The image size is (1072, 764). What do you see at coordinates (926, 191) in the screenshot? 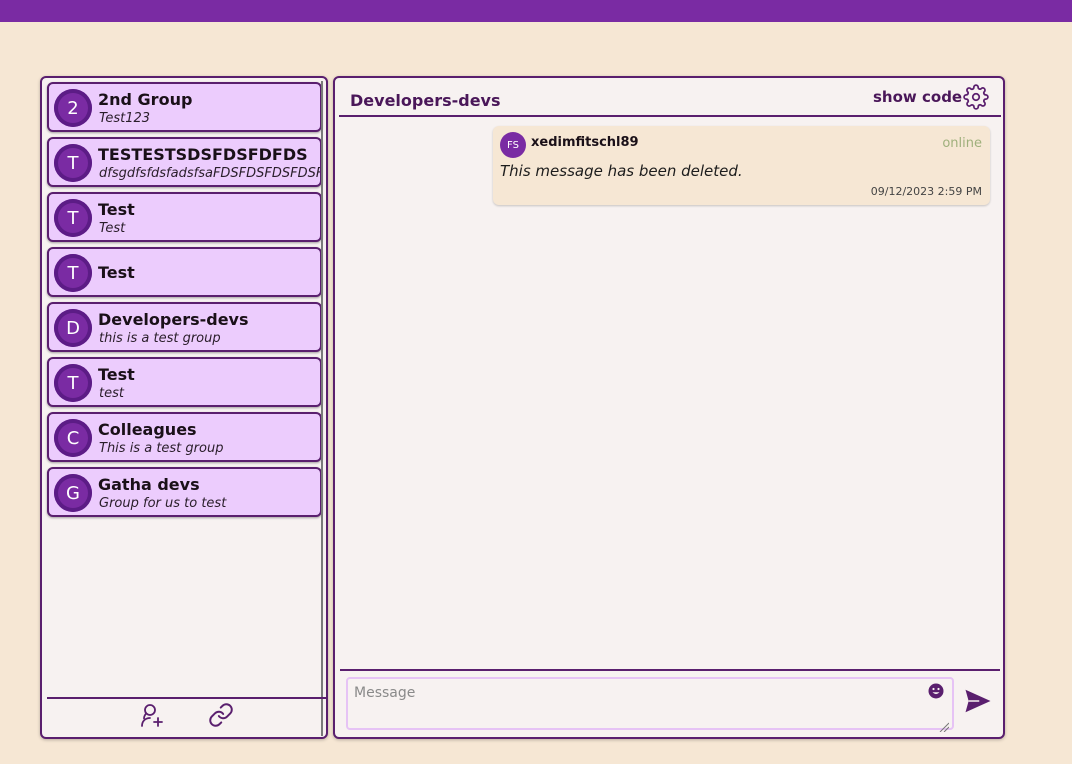
I see `message-timestamp: 09/12/2023 2:59 PM` at bounding box center [926, 191].